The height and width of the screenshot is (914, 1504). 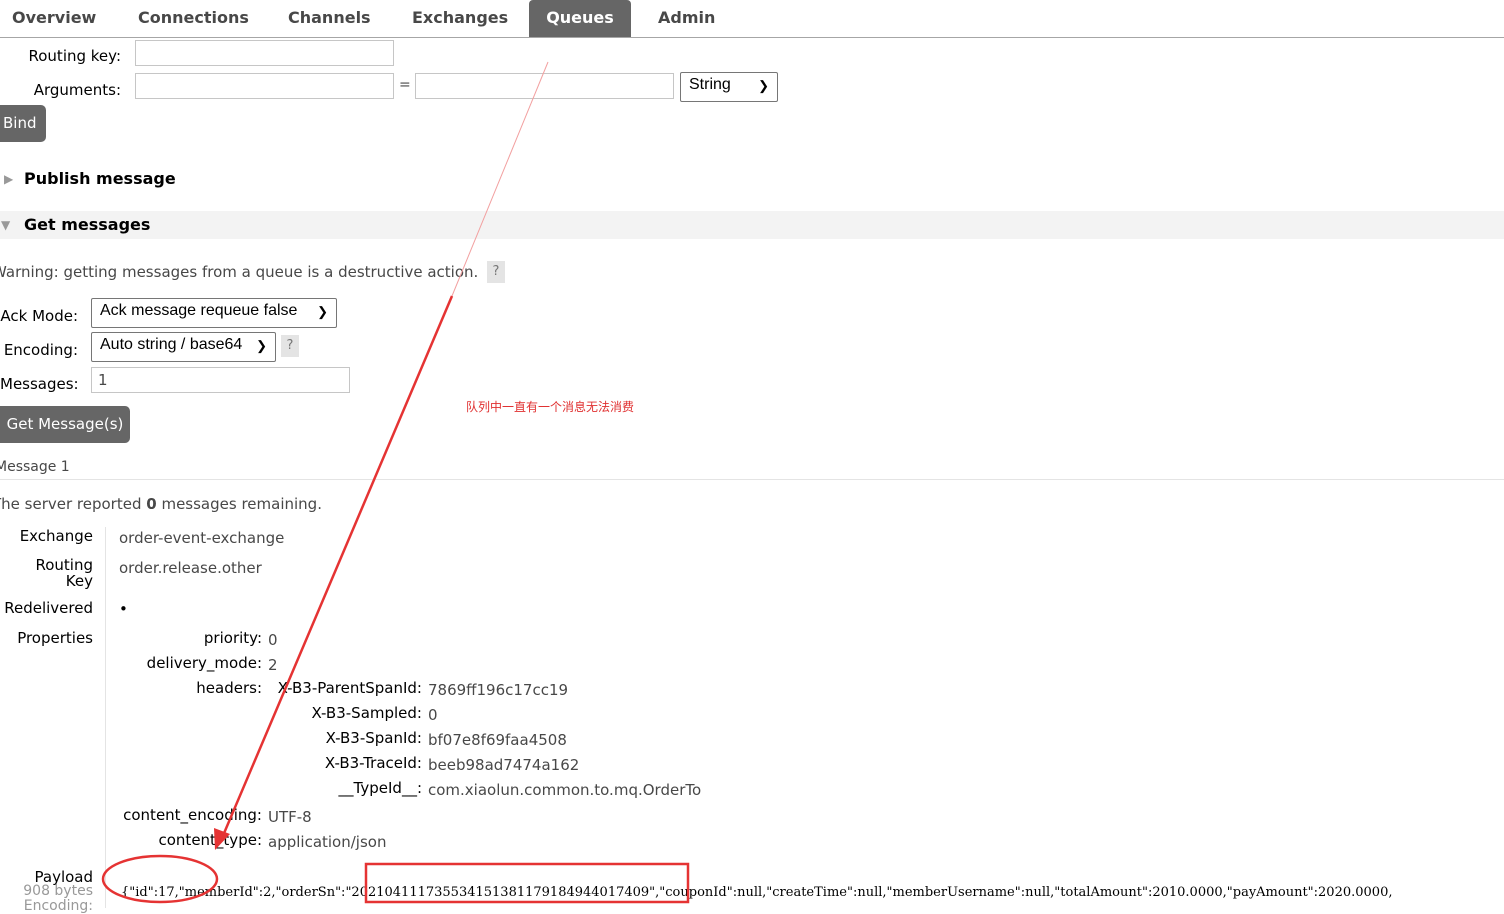 I want to click on annotation-highlight-box, so click(x=527, y=883).